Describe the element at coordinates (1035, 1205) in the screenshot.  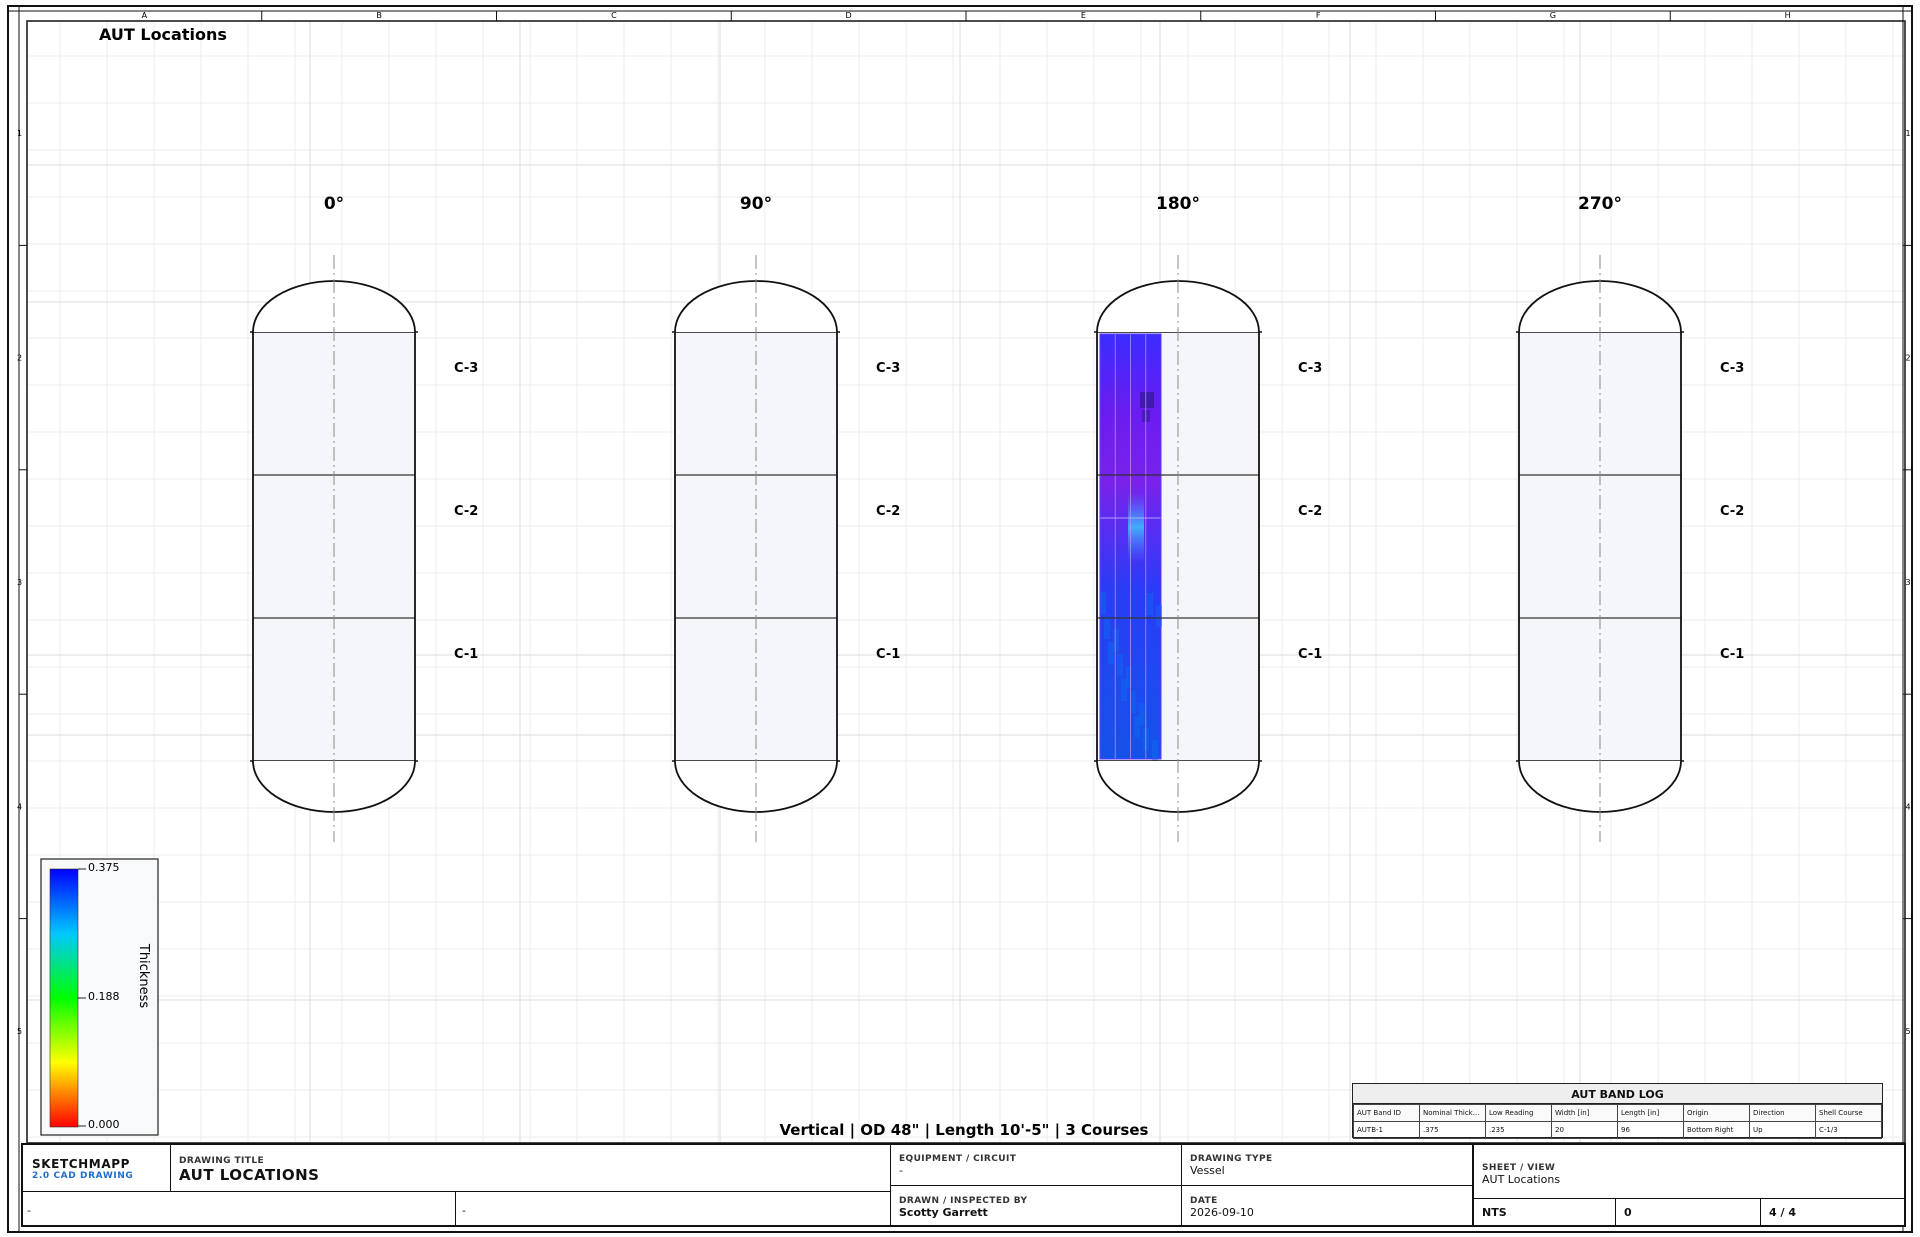
I see `drawn-by-cell: DRAWN / INSPECTED BY Scotty Garrett` at that location.